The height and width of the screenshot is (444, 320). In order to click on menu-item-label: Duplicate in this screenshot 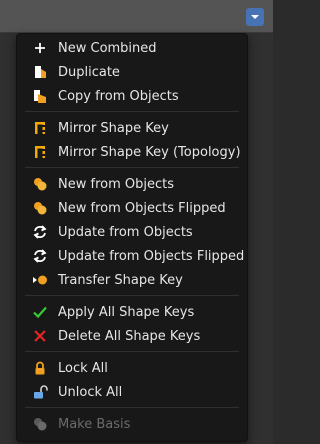, I will do `click(89, 72)`.